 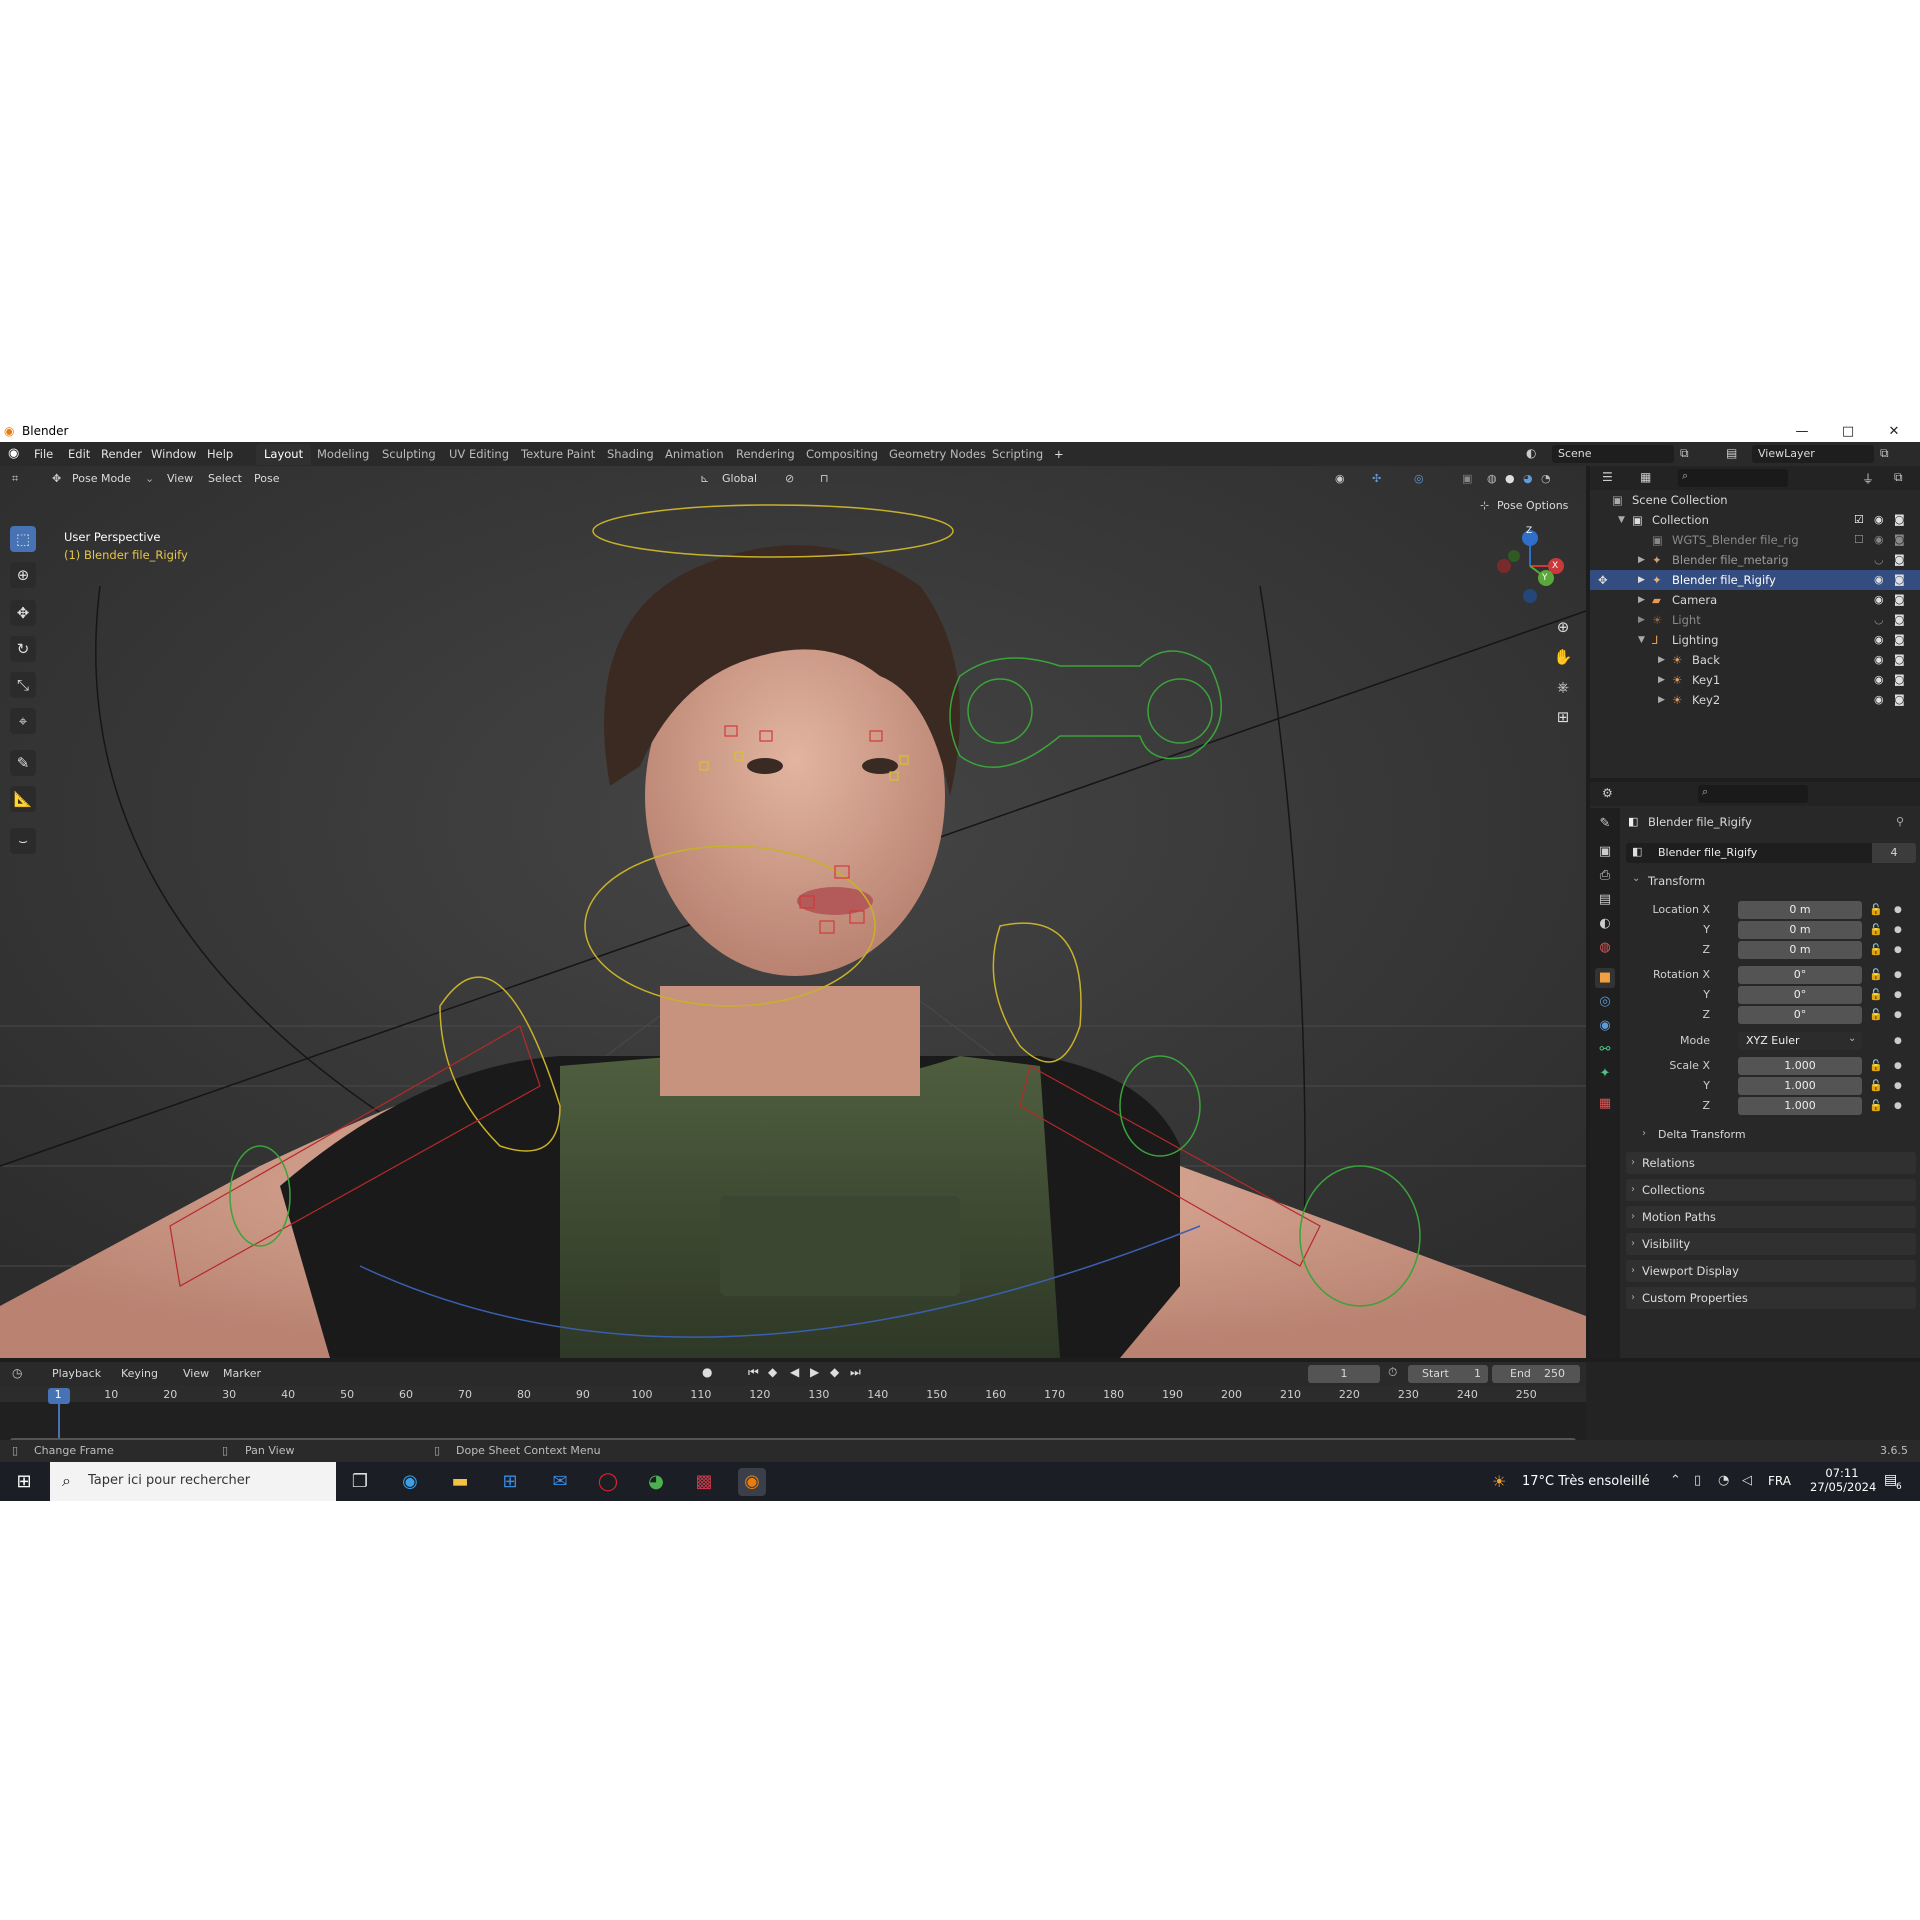 What do you see at coordinates (23, 763) in the screenshot?
I see `annotate-tool: ✎` at bounding box center [23, 763].